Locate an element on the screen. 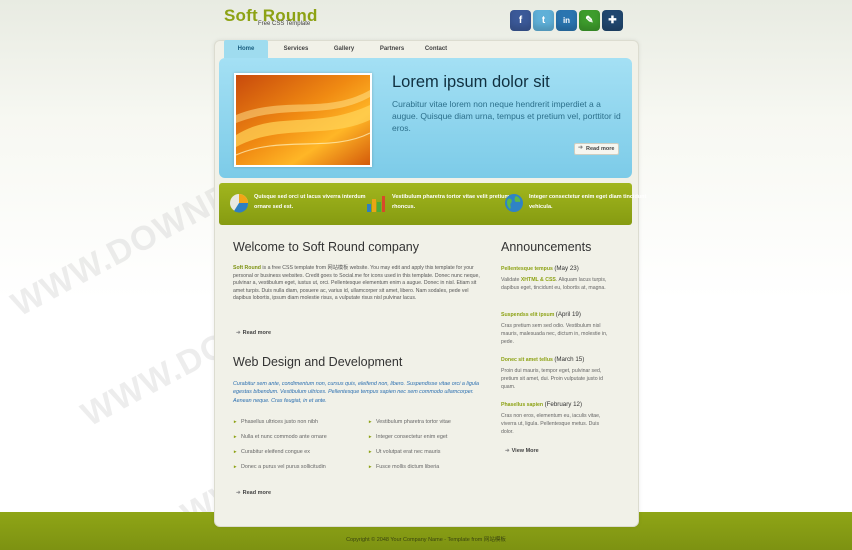  welcome-read-more-button: ➜ Read more is located at coordinates (253, 333).